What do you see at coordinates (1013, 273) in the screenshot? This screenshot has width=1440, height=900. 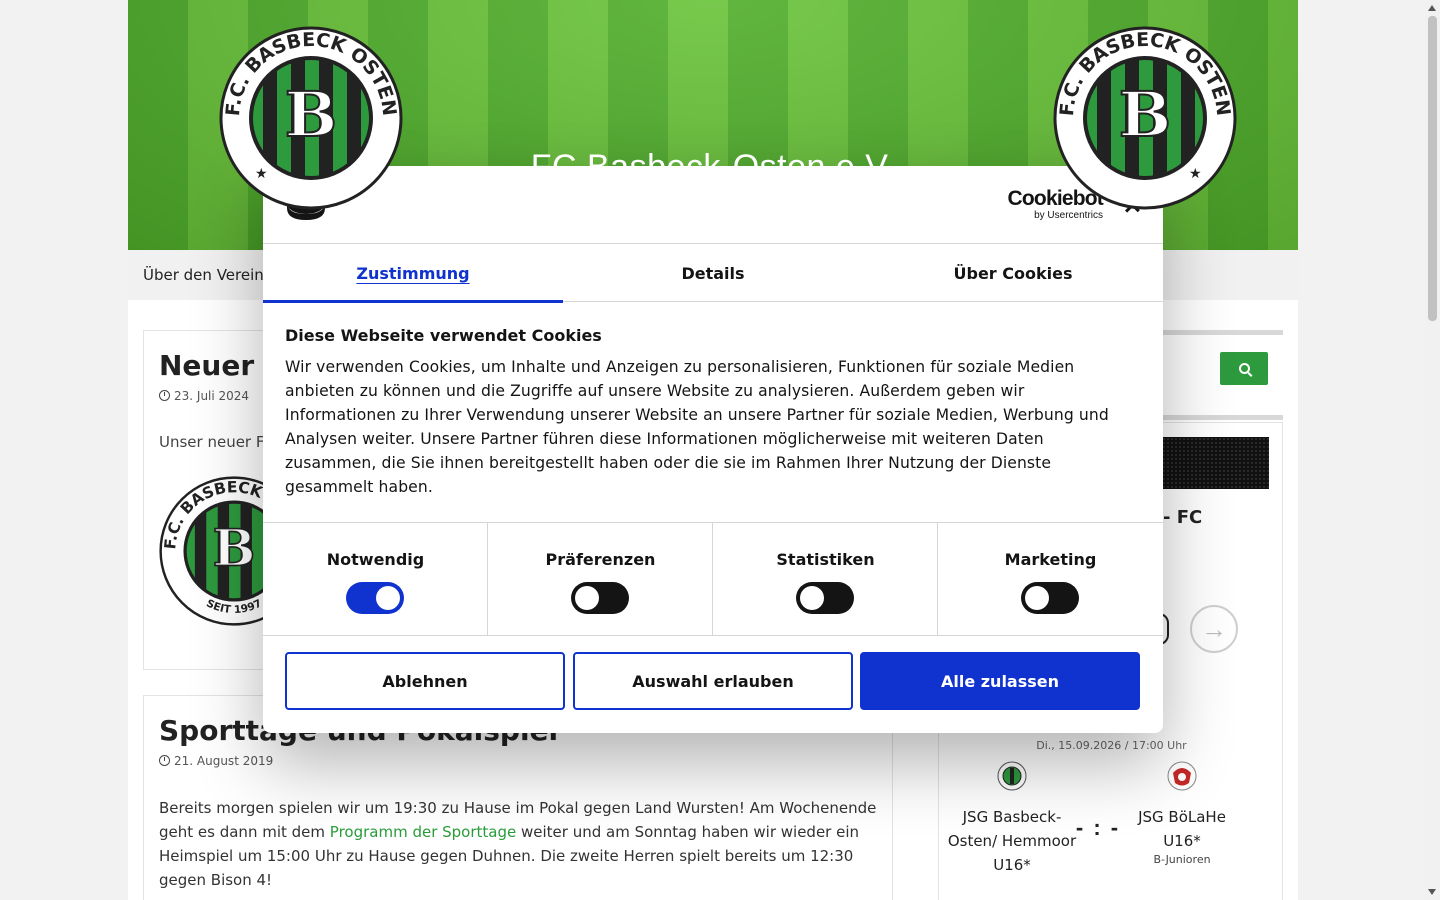 I see `tab-ueber-cookies: Über Cookies` at bounding box center [1013, 273].